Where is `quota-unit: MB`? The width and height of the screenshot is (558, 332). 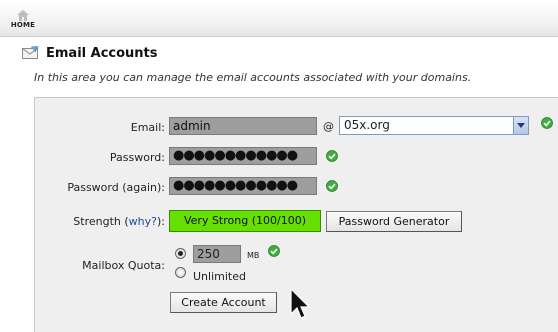
quota-unit: MB is located at coordinates (253, 255).